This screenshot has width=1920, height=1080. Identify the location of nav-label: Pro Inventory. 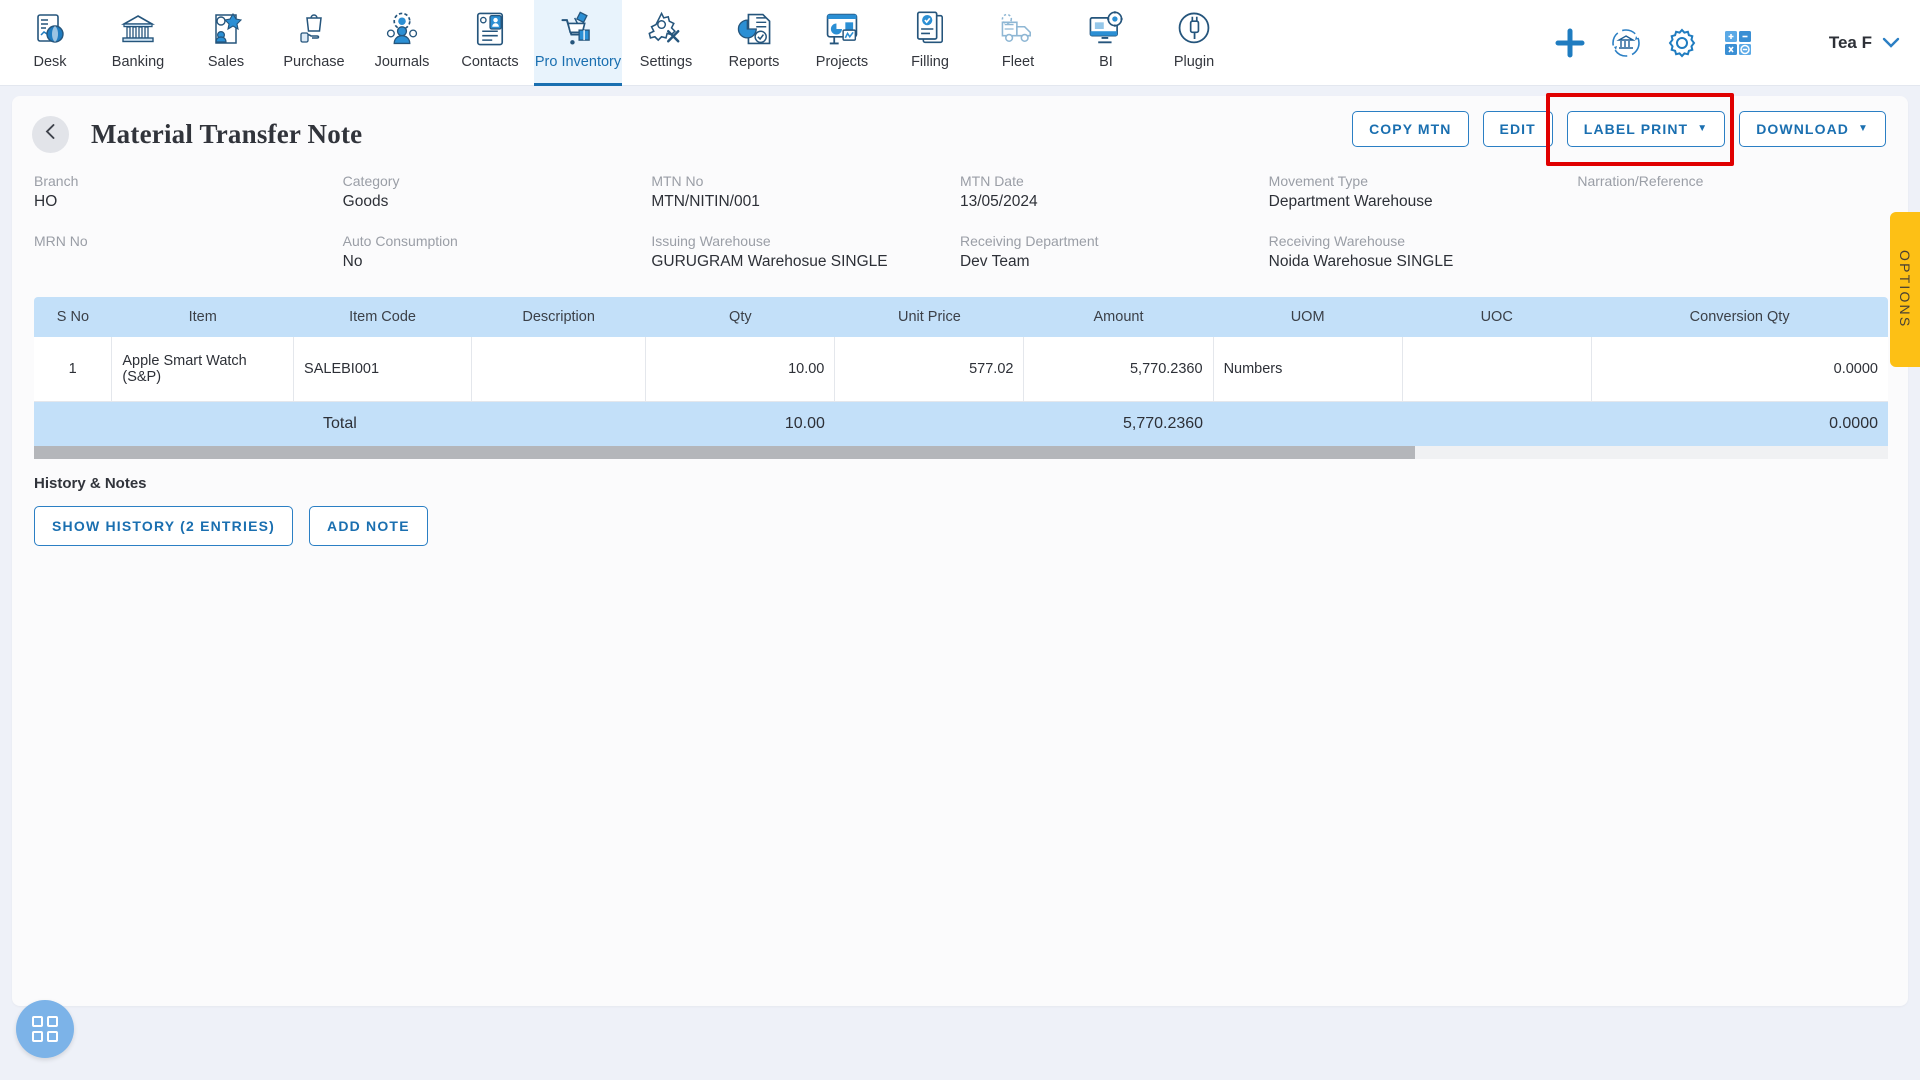
(578, 62).